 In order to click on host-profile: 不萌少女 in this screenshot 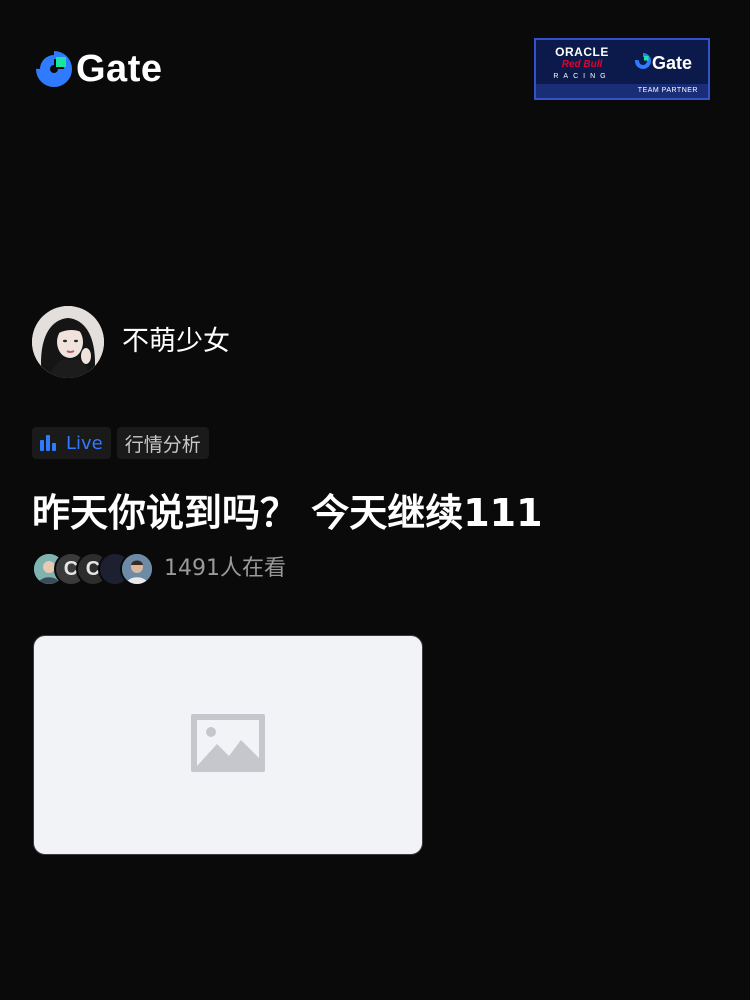, I will do `click(131, 342)`.